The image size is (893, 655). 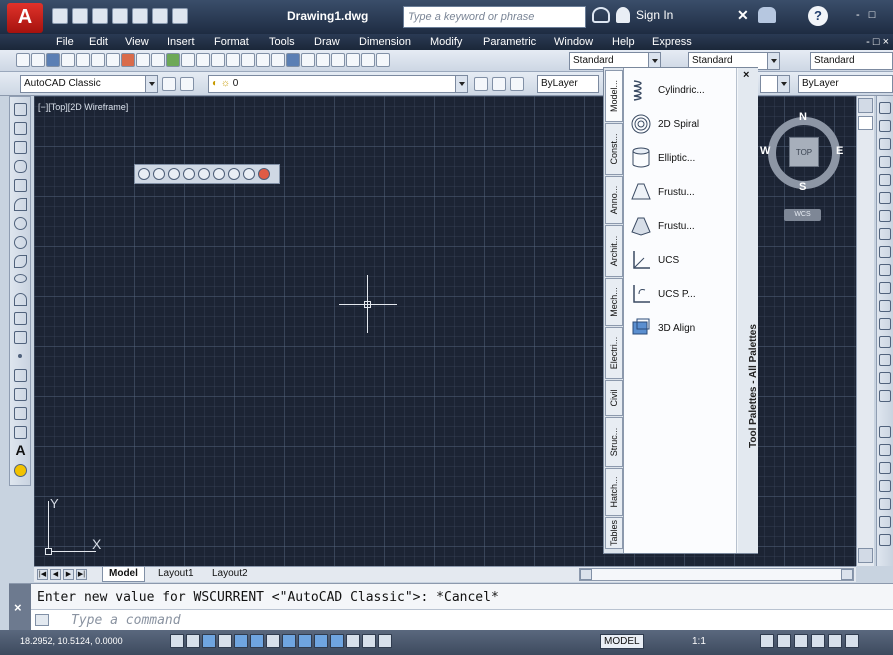 What do you see at coordinates (623, 42) in the screenshot?
I see `menu-help: Help` at bounding box center [623, 42].